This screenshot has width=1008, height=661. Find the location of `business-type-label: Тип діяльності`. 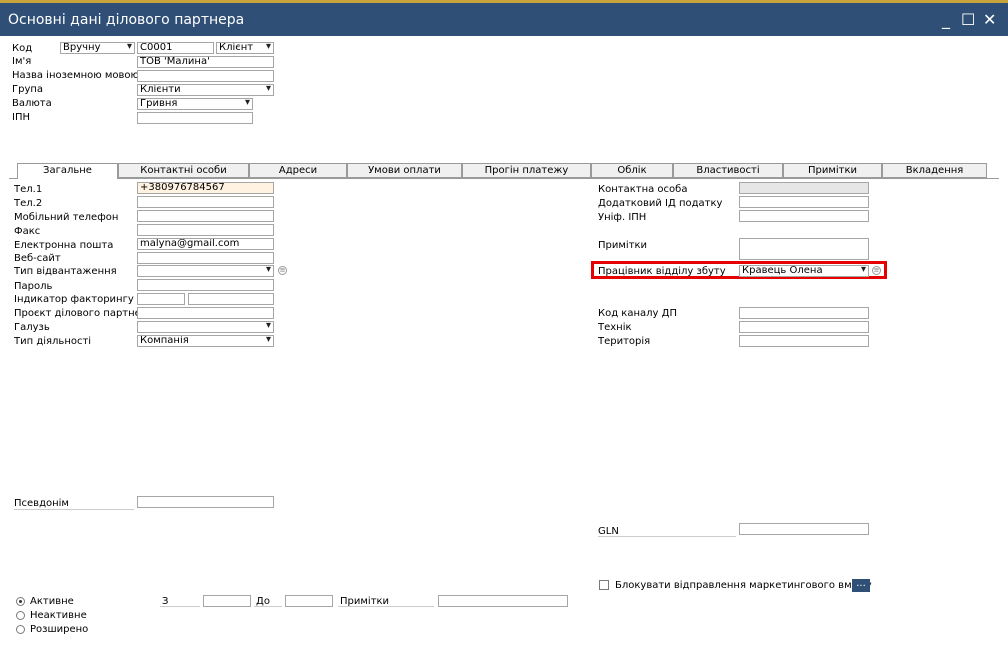

business-type-label: Тип діяльності is located at coordinates (53, 341).